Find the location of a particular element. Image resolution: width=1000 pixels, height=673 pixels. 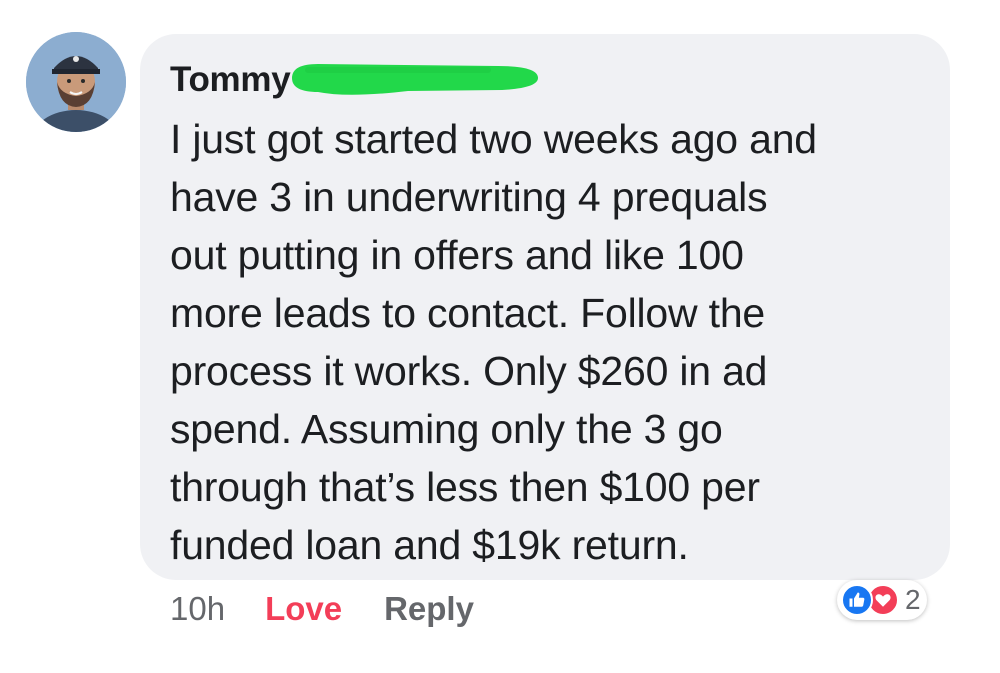

reply-button: Reply is located at coordinates (429, 609).